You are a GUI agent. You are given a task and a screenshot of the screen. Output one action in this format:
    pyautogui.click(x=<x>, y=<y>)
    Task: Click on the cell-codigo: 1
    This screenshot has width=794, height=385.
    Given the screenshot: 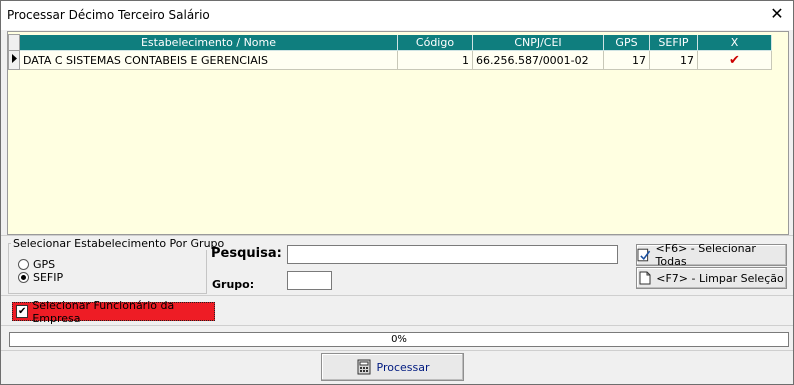 What is the action you would take?
    pyautogui.click(x=435, y=60)
    